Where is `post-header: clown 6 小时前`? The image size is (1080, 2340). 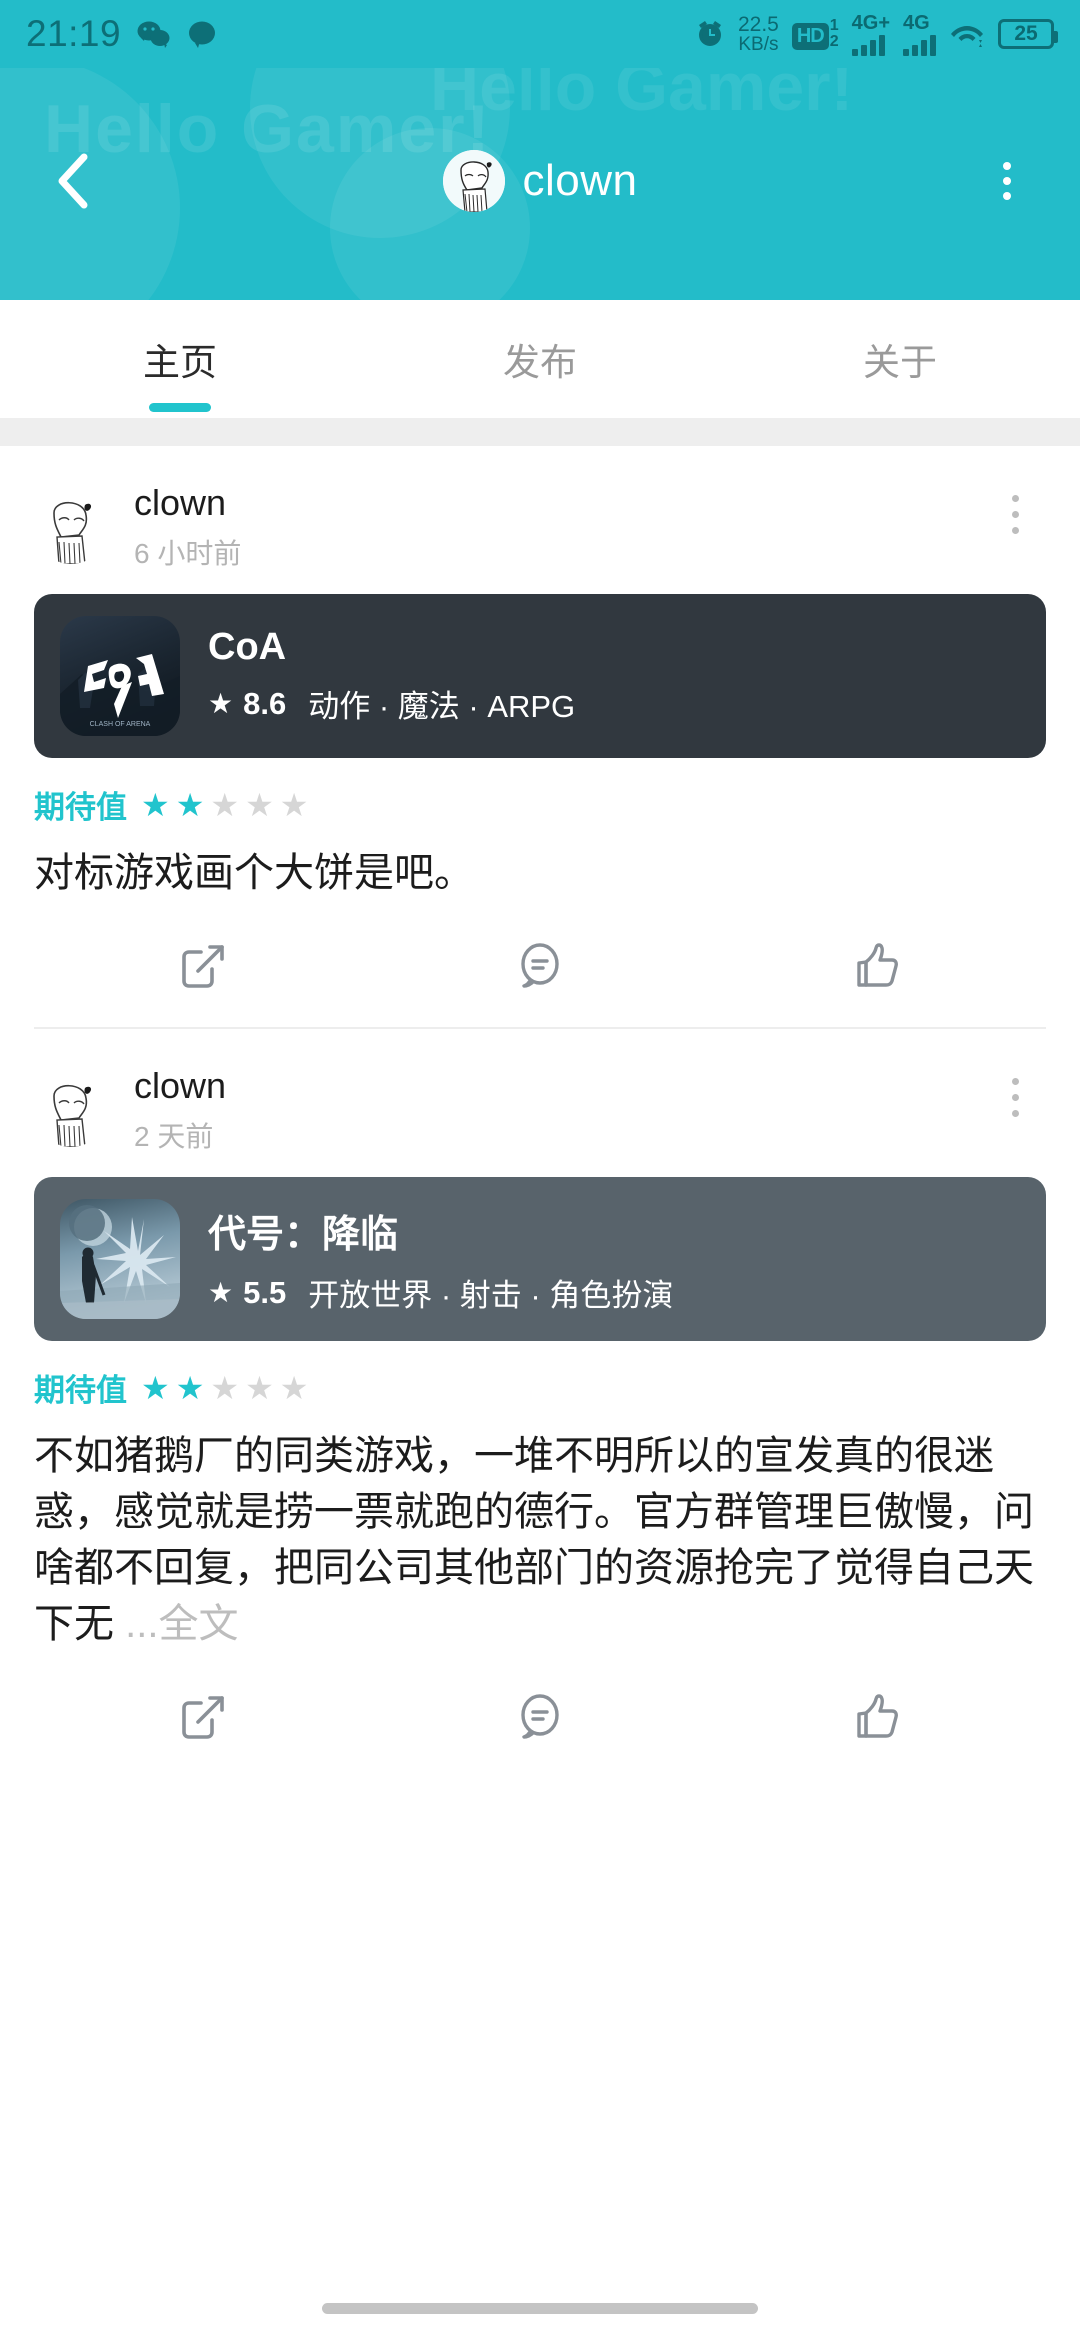 post-header: clown 6 小时前 is located at coordinates (540, 514).